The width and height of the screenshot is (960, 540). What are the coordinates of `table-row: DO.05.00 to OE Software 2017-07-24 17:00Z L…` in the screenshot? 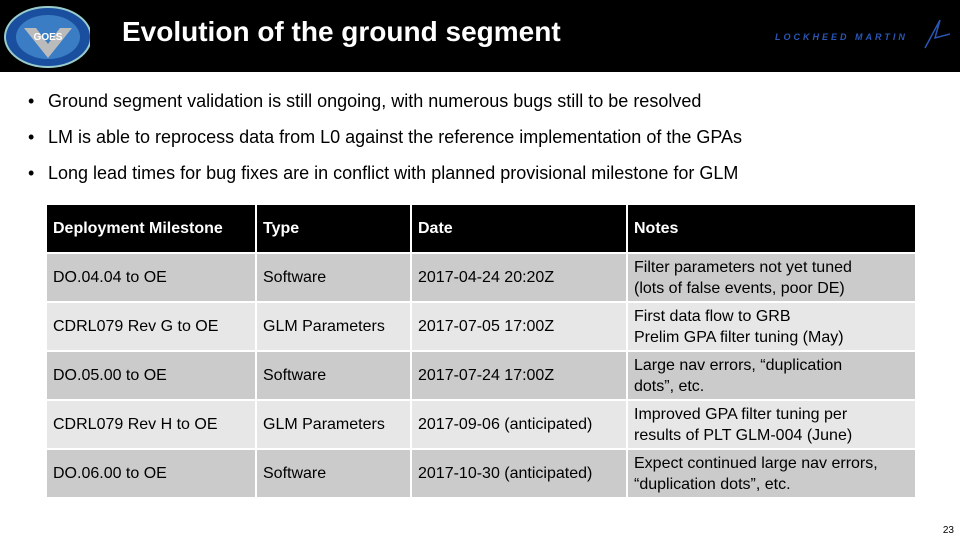 It's located at (481, 375).